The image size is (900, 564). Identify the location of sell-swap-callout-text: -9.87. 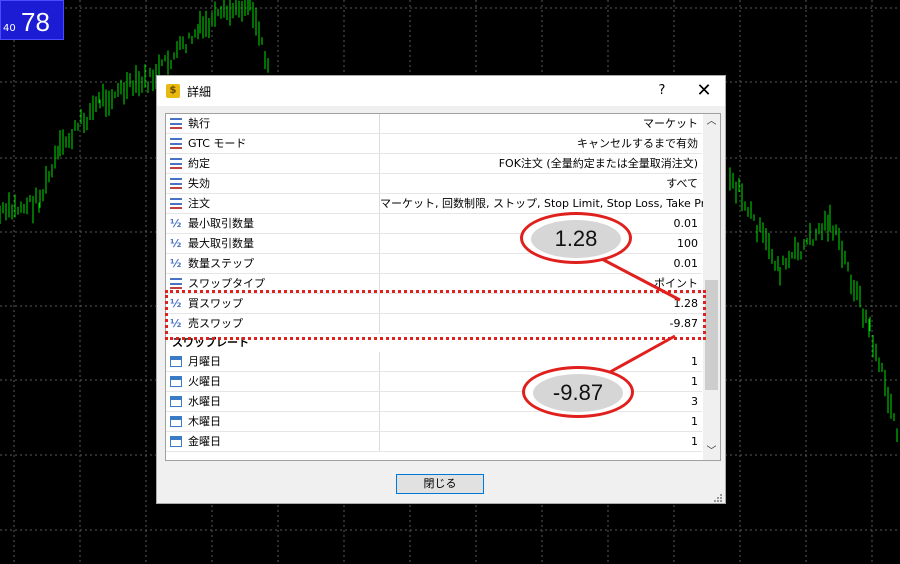
(578, 392).